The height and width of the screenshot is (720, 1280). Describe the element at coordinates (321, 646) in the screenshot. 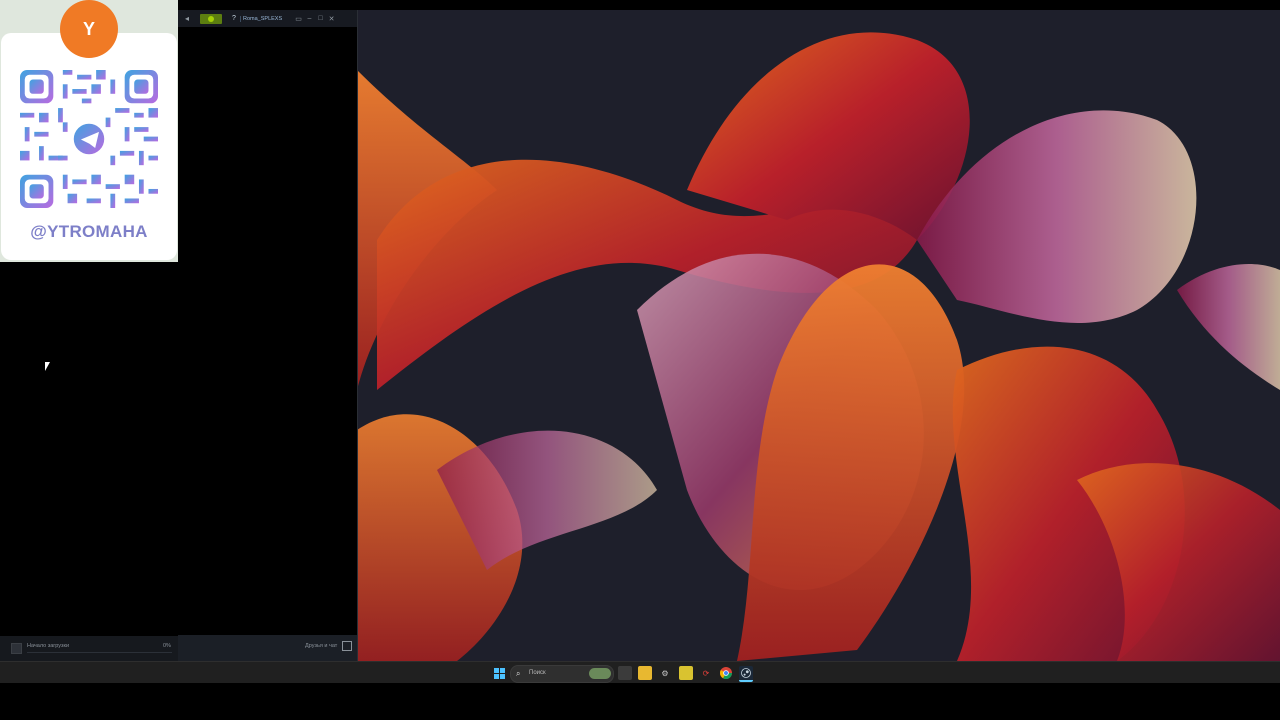

I see `friends-chat-label: Друзья и чат` at that location.